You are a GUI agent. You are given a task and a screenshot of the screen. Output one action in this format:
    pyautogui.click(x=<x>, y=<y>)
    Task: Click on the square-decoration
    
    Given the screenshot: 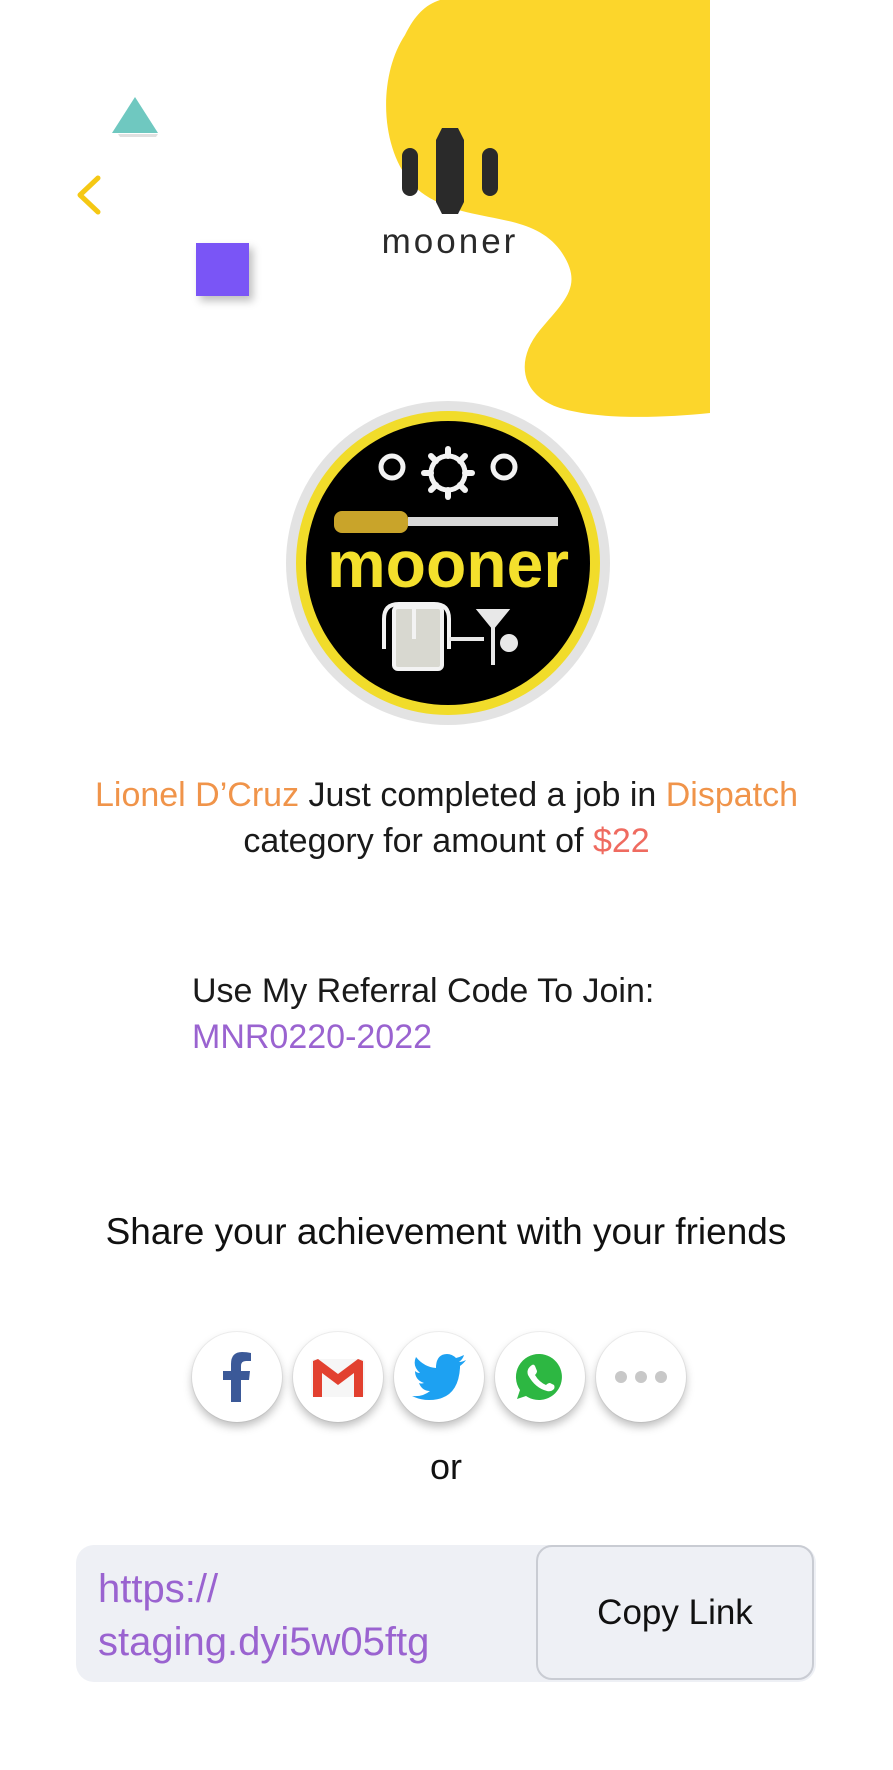 What is the action you would take?
    pyautogui.click(x=222, y=269)
    